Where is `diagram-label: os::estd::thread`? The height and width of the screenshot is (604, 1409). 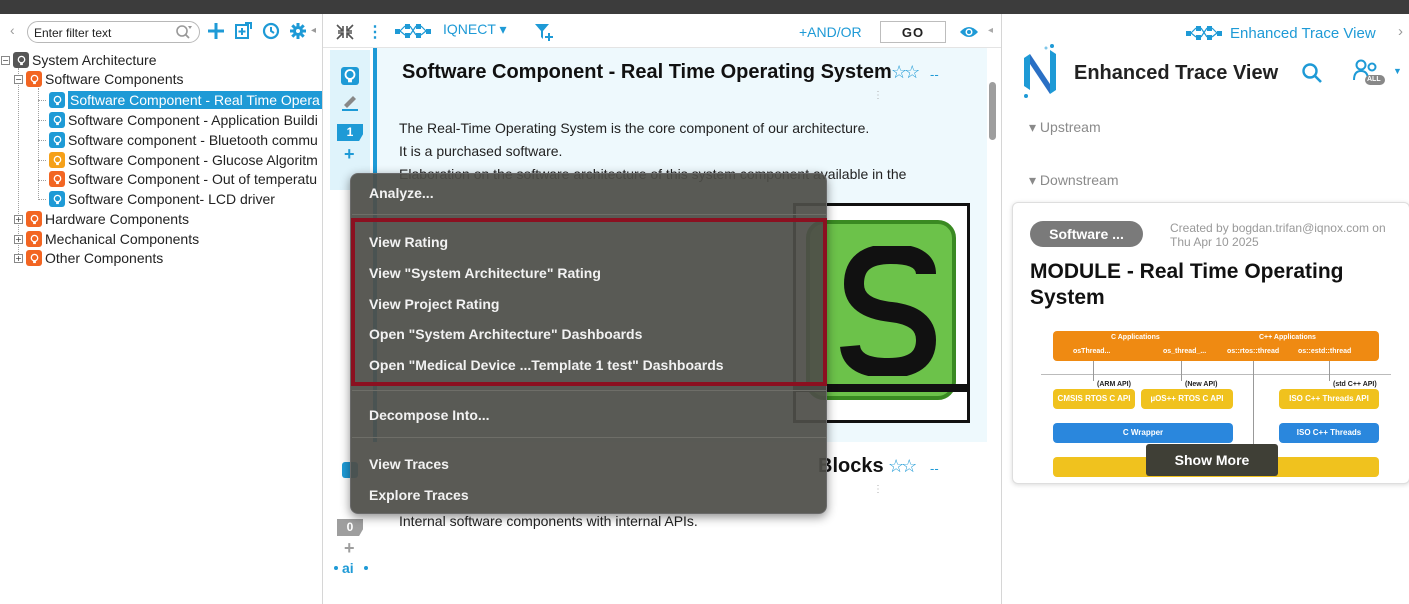 diagram-label: os::estd::thread is located at coordinates (1325, 351).